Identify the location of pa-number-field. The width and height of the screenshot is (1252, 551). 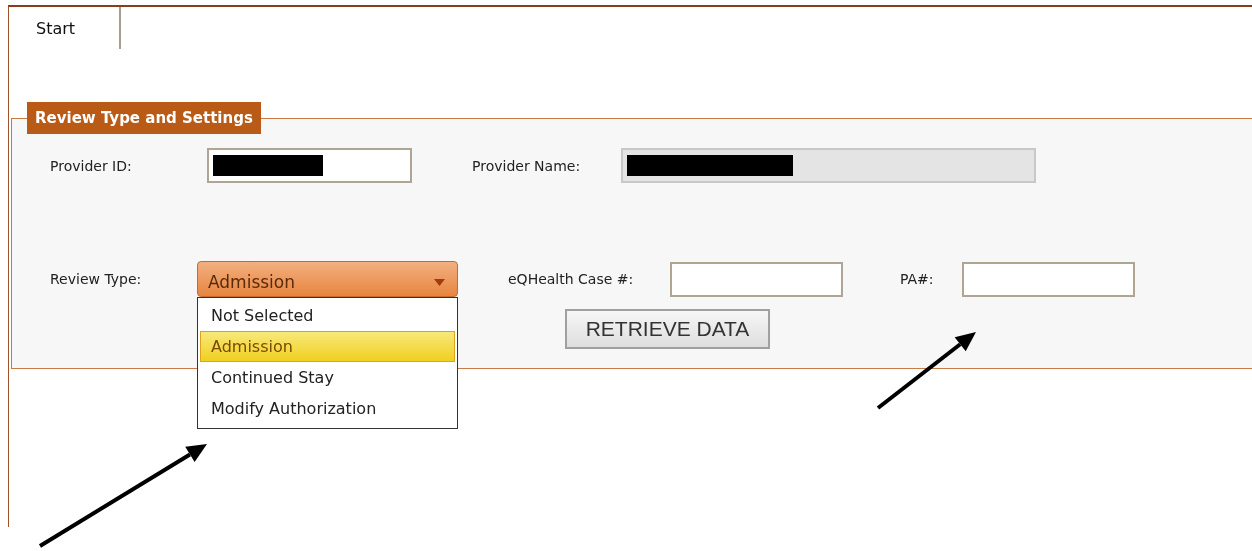
(1048, 279).